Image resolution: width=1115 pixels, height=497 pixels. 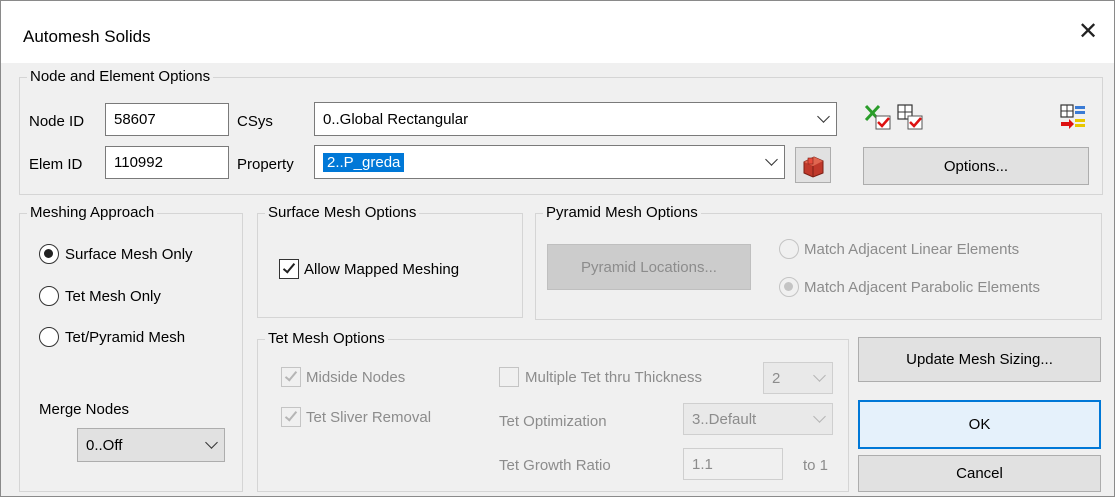 I want to click on node-element-options-legend: Node and Element Options, so click(x=120, y=77).